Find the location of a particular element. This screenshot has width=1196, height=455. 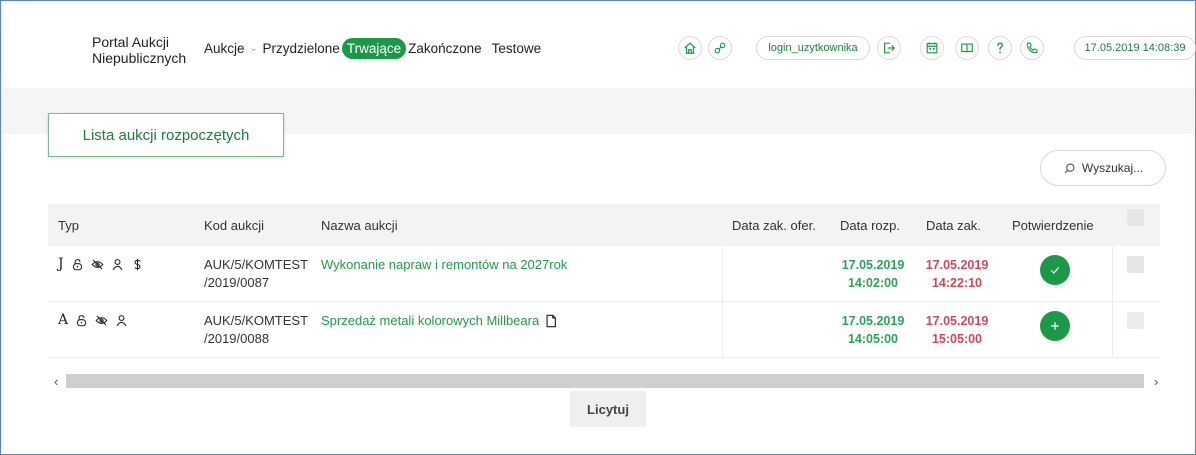

nav-trwajace: Trwające is located at coordinates (374, 48).